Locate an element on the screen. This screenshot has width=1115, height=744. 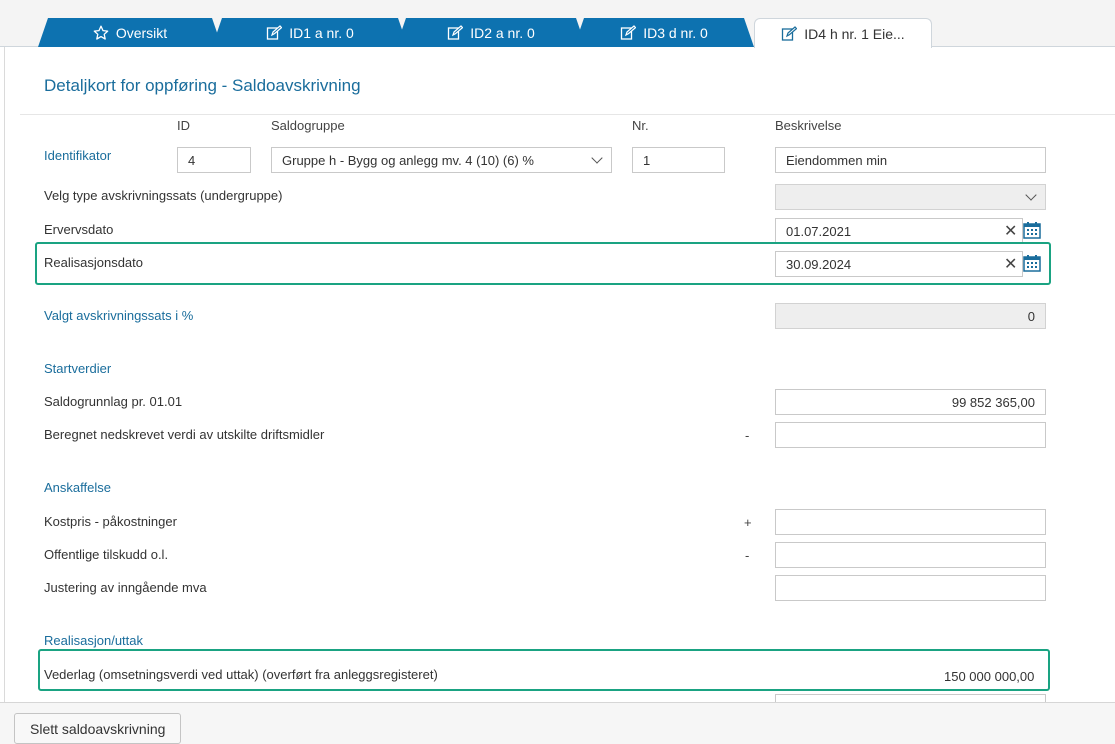
plus-sign: + is located at coordinates (748, 522).